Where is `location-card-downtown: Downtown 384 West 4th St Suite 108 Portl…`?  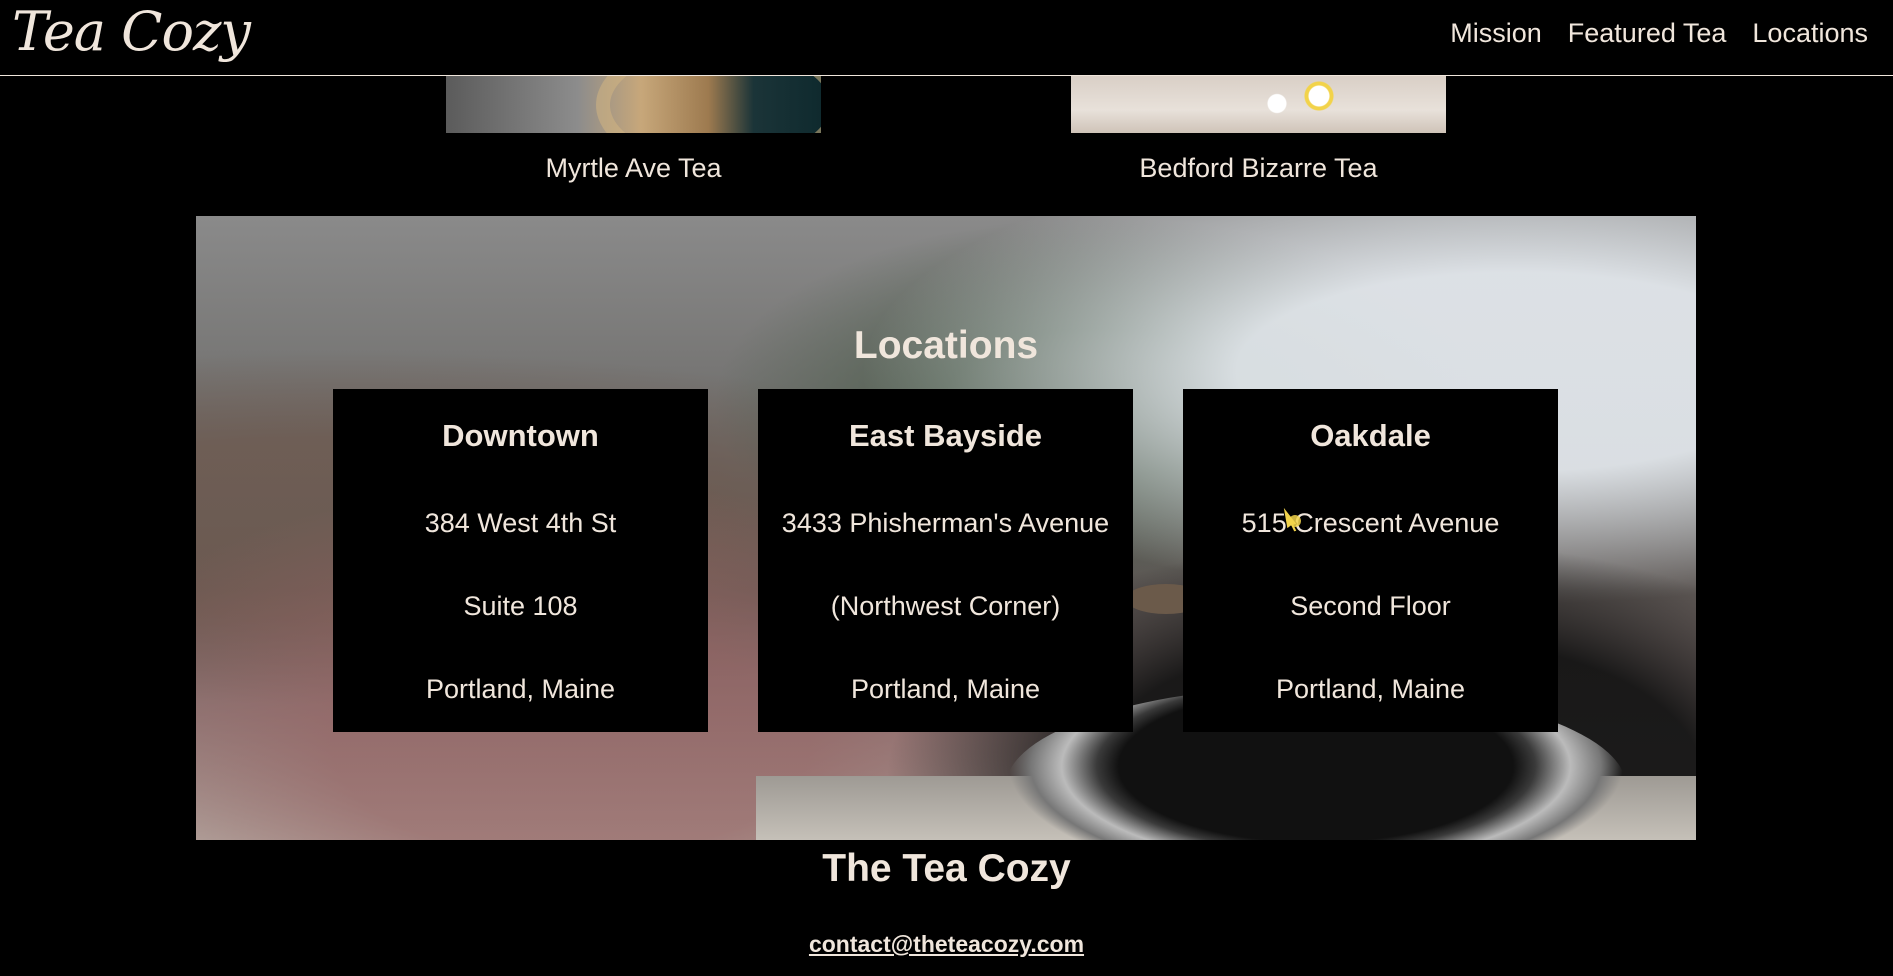
location-card-downtown: Downtown 384 West 4th St Suite 108 Portl… is located at coordinates (520, 560).